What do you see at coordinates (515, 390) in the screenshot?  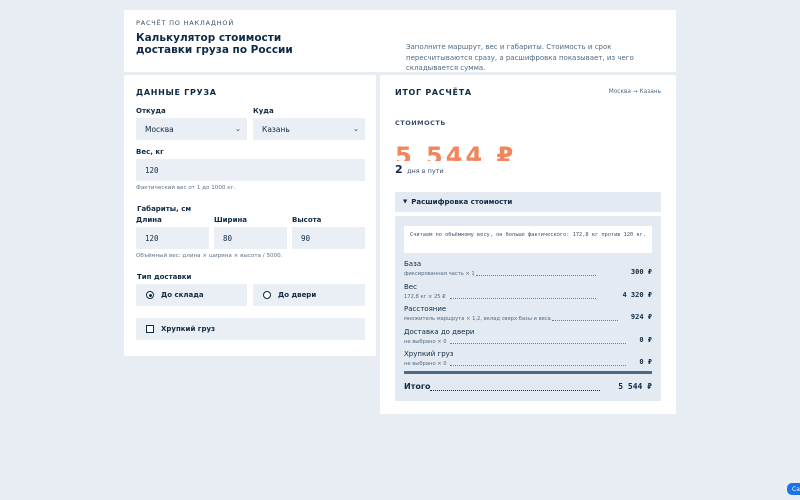 I see `total-leader` at bounding box center [515, 390].